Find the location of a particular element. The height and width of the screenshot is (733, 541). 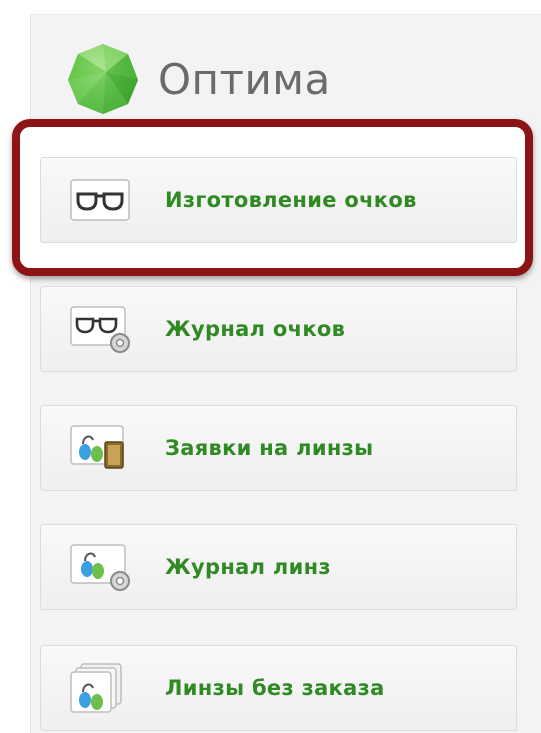

app-title: Оптима is located at coordinates (244, 79).